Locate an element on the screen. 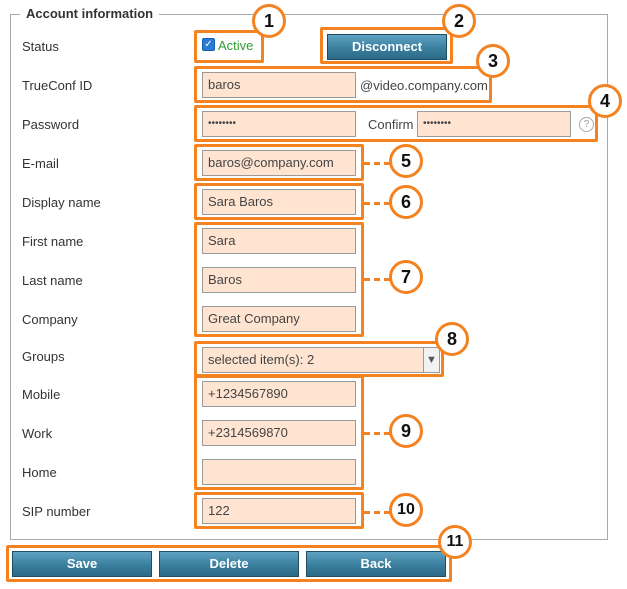 The width and height of the screenshot is (627, 589). last-name-label: Last name is located at coordinates (52, 280).